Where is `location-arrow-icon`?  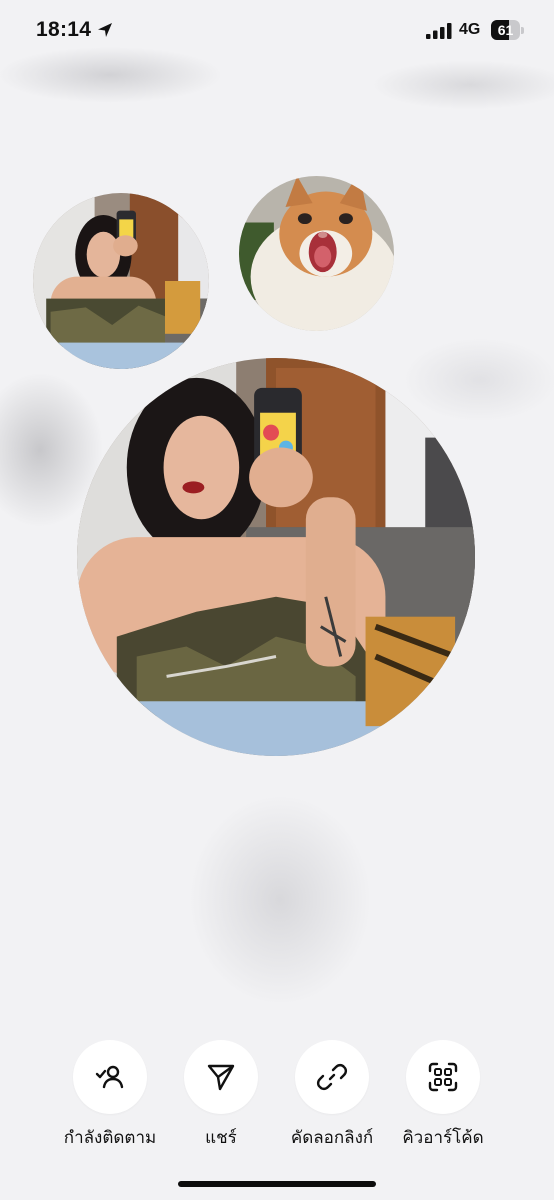 location-arrow-icon is located at coordinates (105, 30).